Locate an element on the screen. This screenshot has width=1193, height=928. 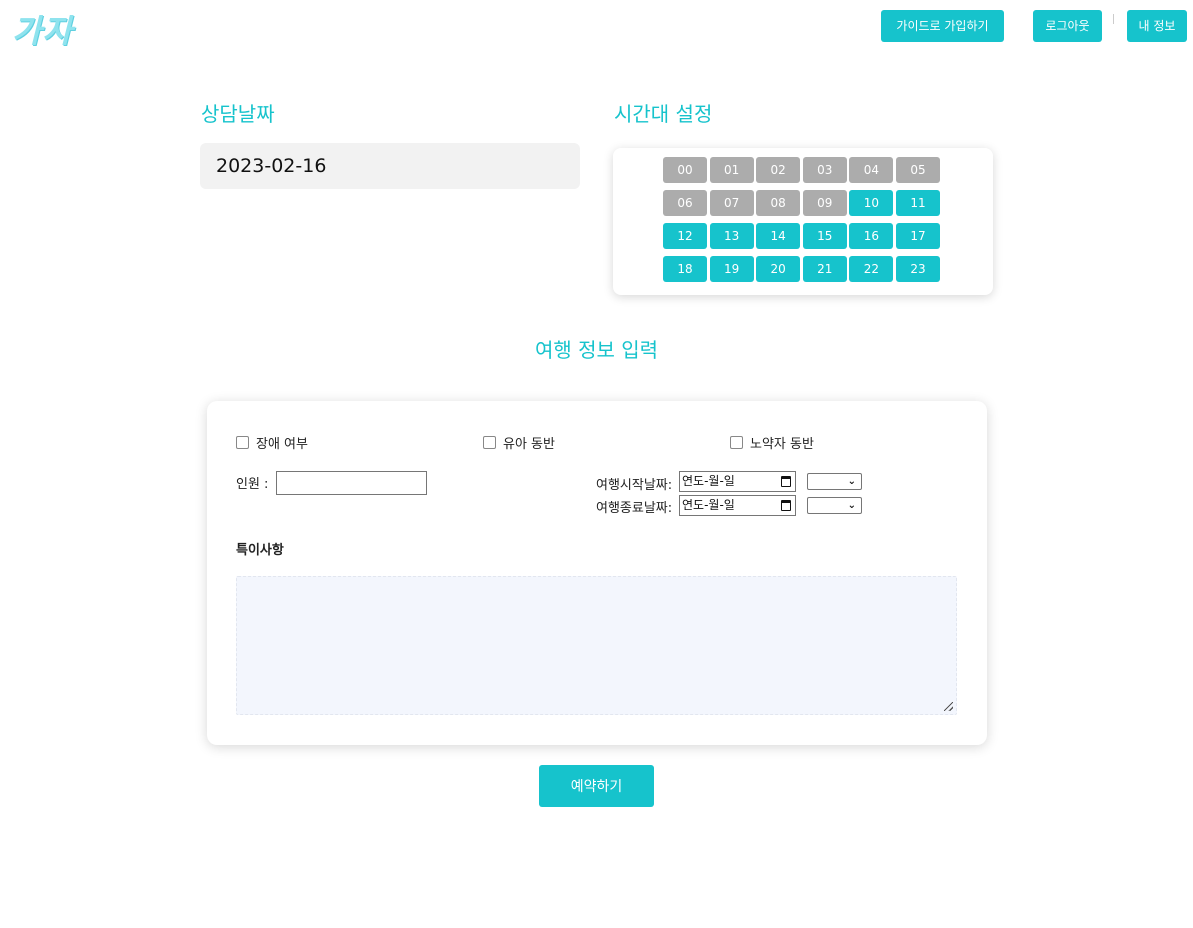
people-label: 인원 : is located at coordinates (252, 484).